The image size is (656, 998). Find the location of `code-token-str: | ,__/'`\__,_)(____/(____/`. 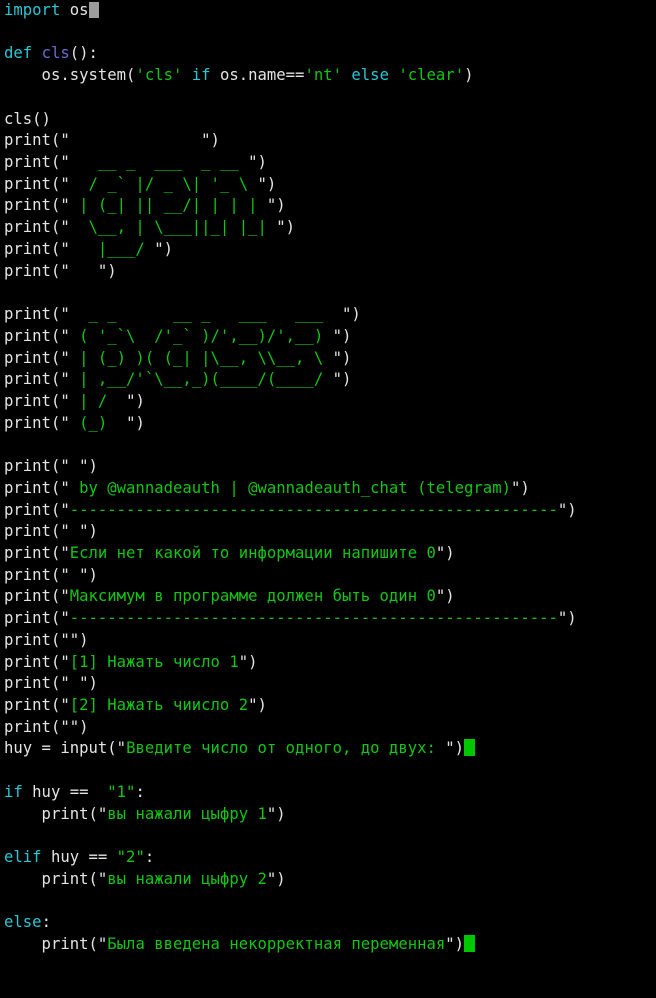

code-token-str: | ,__/'`\__,_)(____/(____/ is located at coordinates (201, 379).